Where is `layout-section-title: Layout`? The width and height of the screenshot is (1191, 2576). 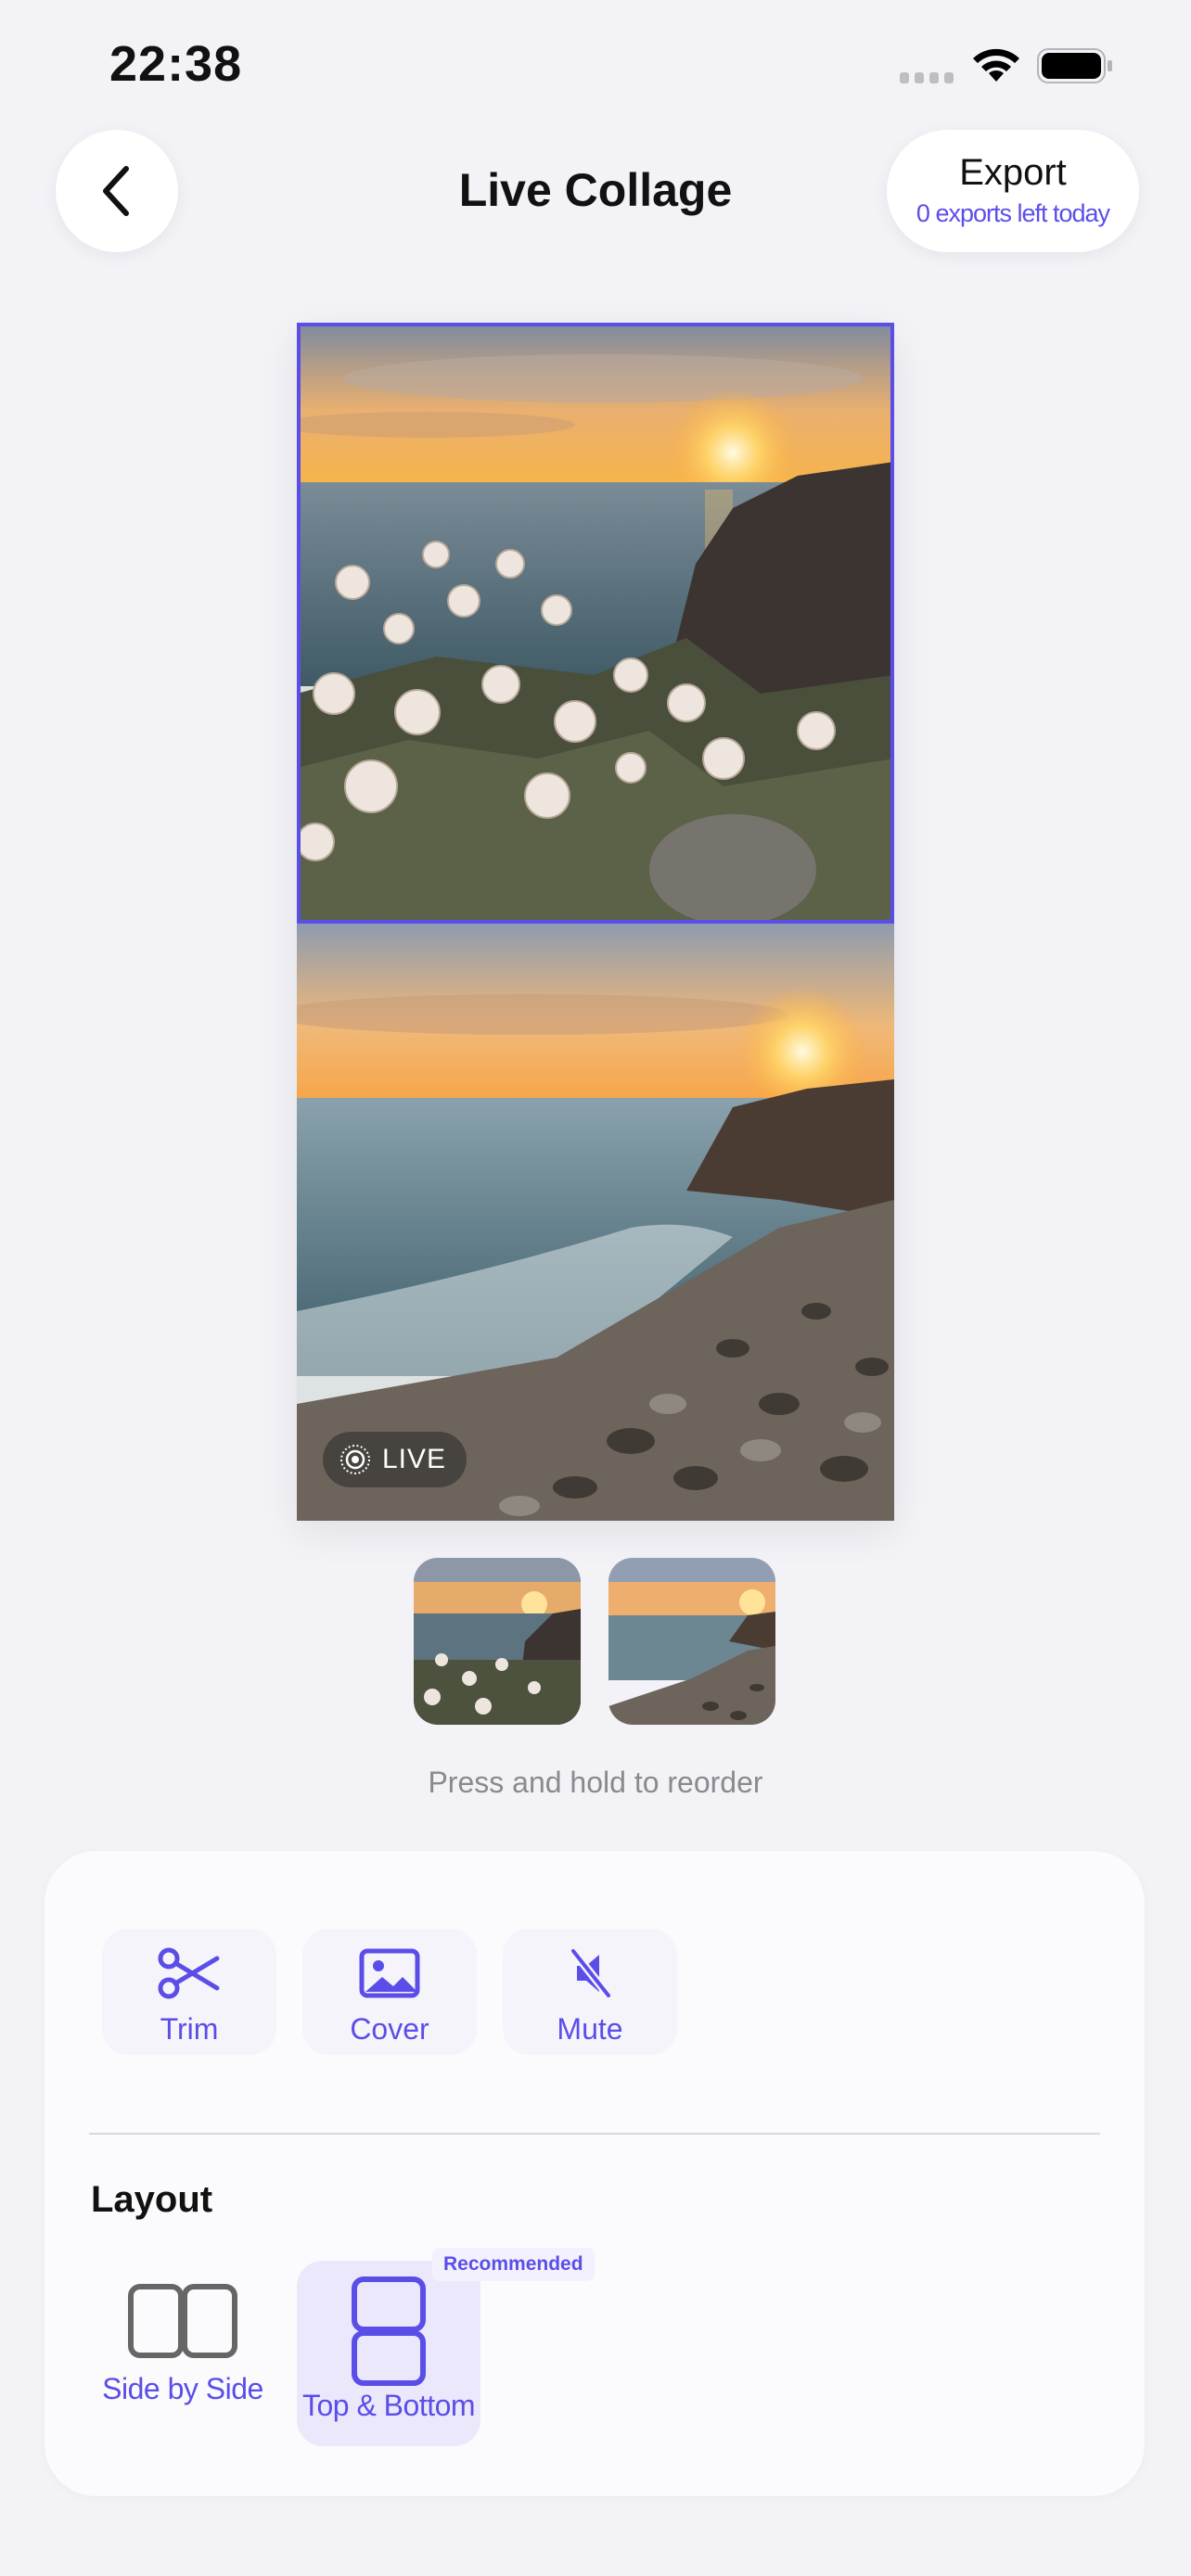 layout-section-title: Layout is located at coordinates (152, 2199).